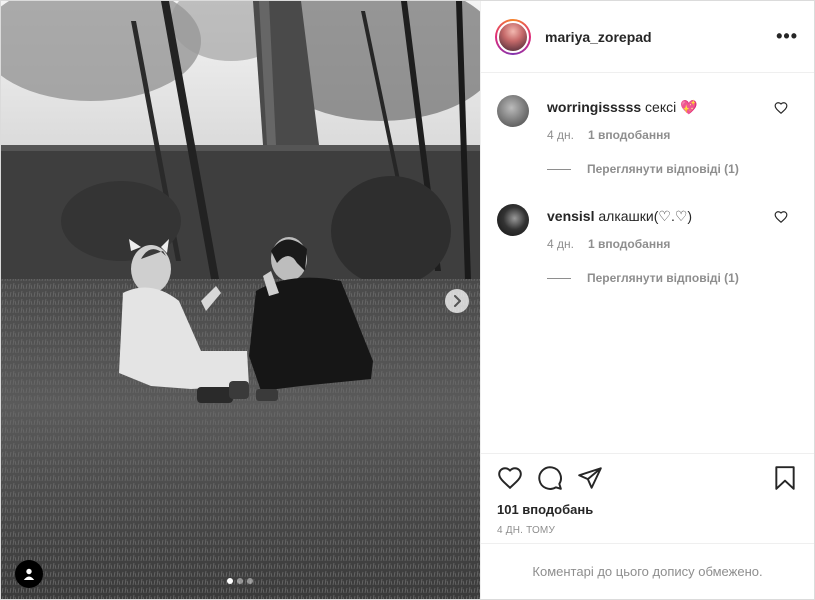 The image size is (815, 600). Describe the element at coordinates (647, 571) in the screenshot. I see `comments-limited-notice: Коментарі до цього допису обмежено.` at that location.